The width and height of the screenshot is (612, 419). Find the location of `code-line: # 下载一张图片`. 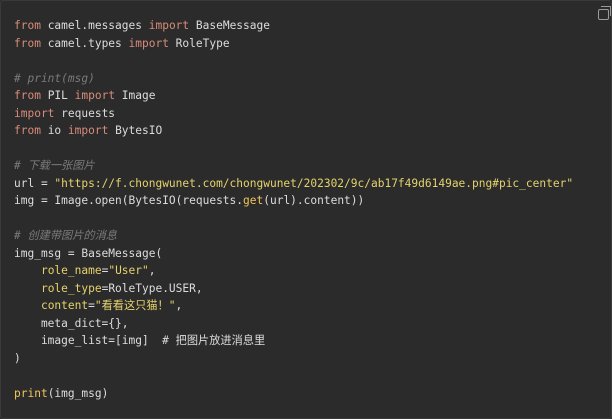

code-line: # 下载一张图片 is located at coordinates (312, 166).